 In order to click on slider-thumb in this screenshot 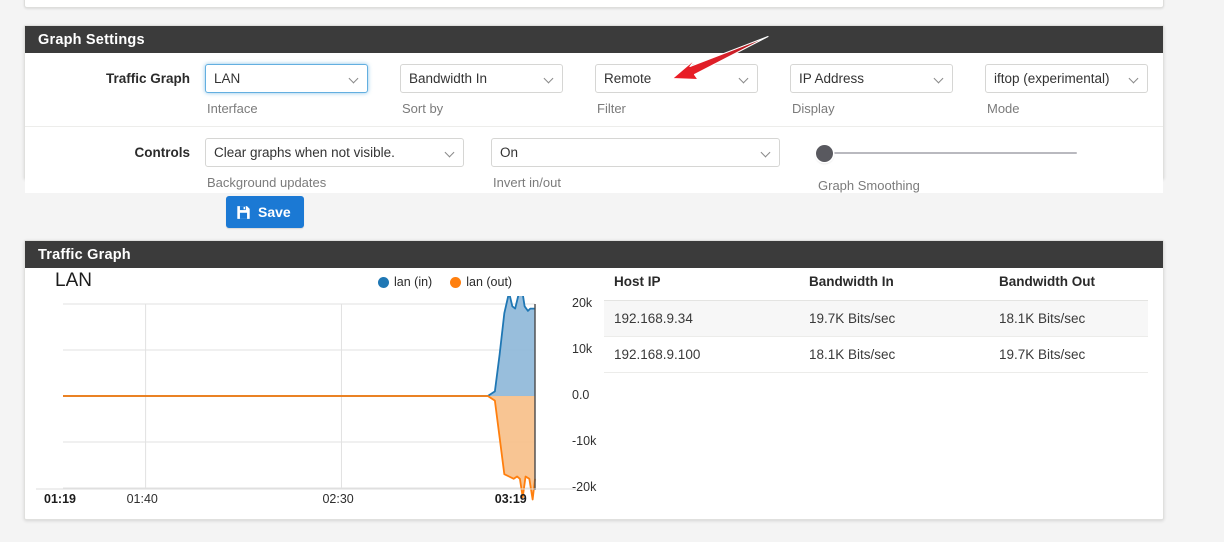, I will do `click(824, 153)`.